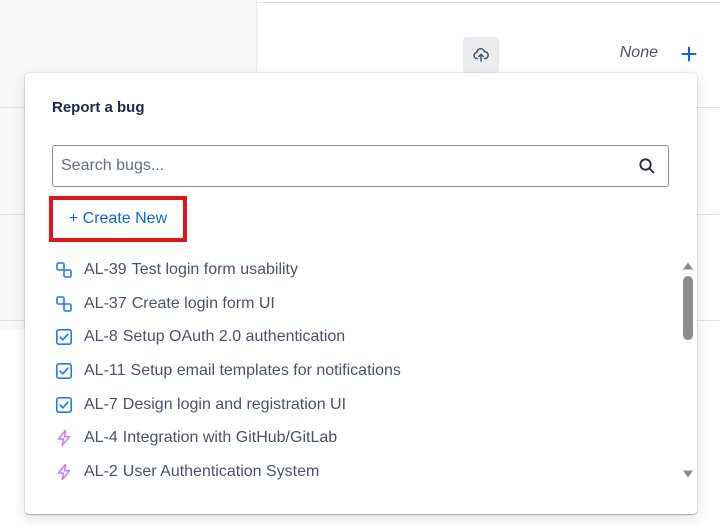  Describe the element at coordinates (688, 267) in the screenshot. I see `scroll-up-arrow-icon` at that location.